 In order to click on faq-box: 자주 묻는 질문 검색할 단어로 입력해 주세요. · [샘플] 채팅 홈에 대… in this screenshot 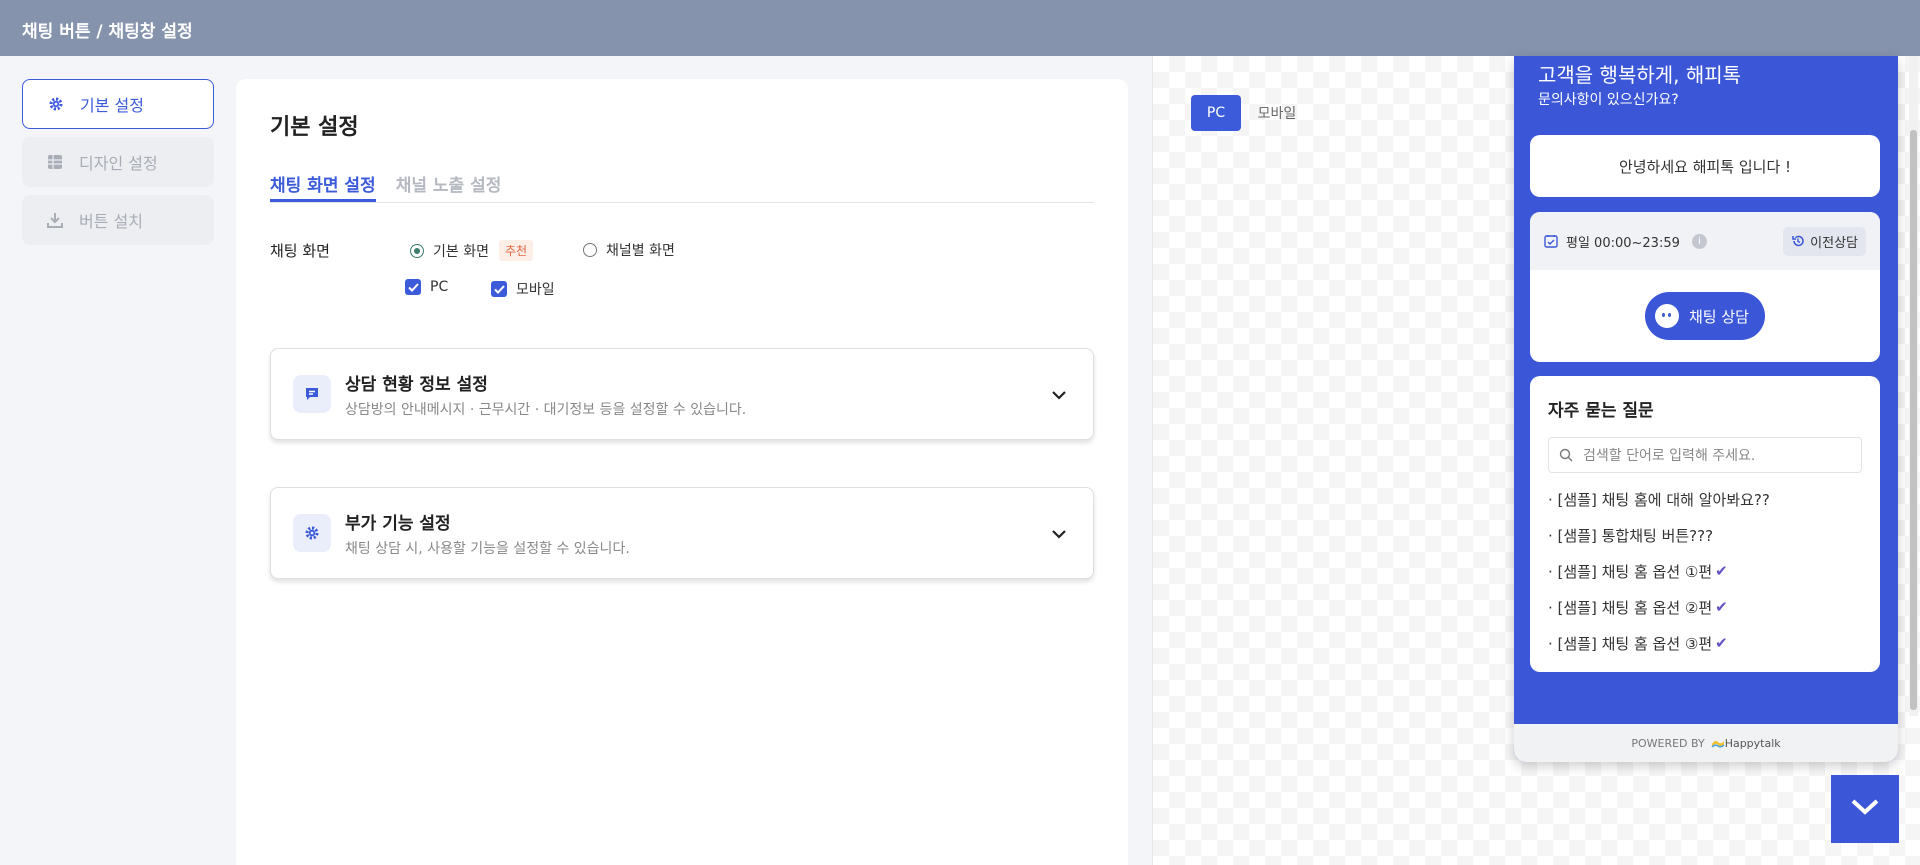, I will do `click(1705, 524)`.